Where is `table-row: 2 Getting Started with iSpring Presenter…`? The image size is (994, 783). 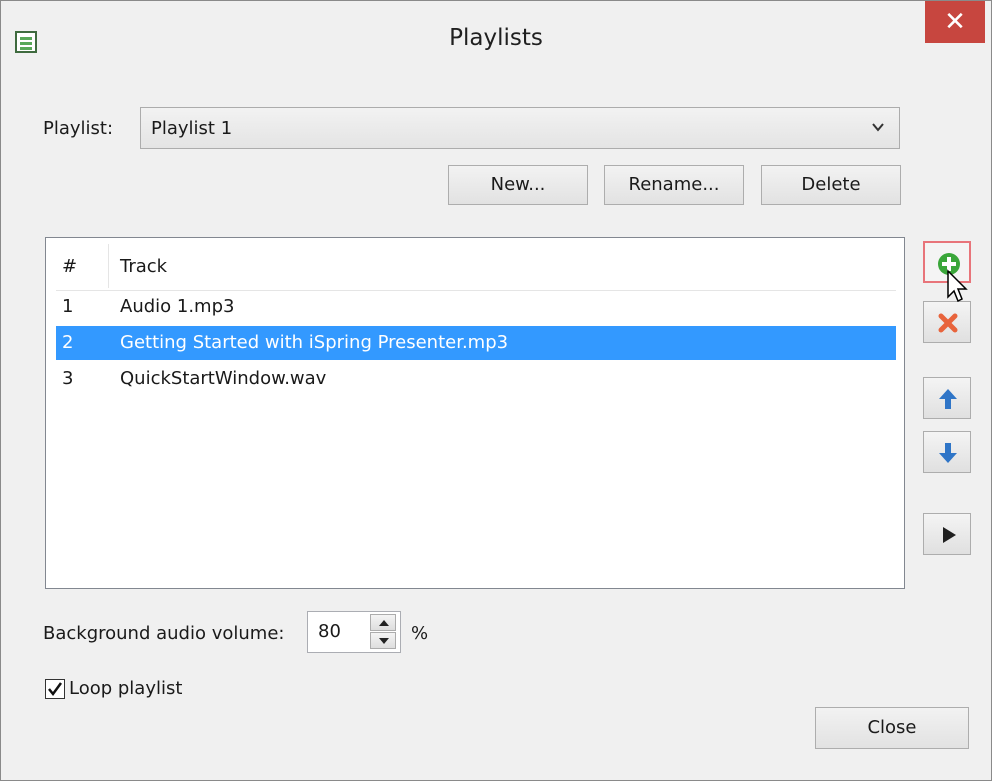 table-row: 2 Getting Started with iSpring Presenter… is located at coordinates (476, 343).